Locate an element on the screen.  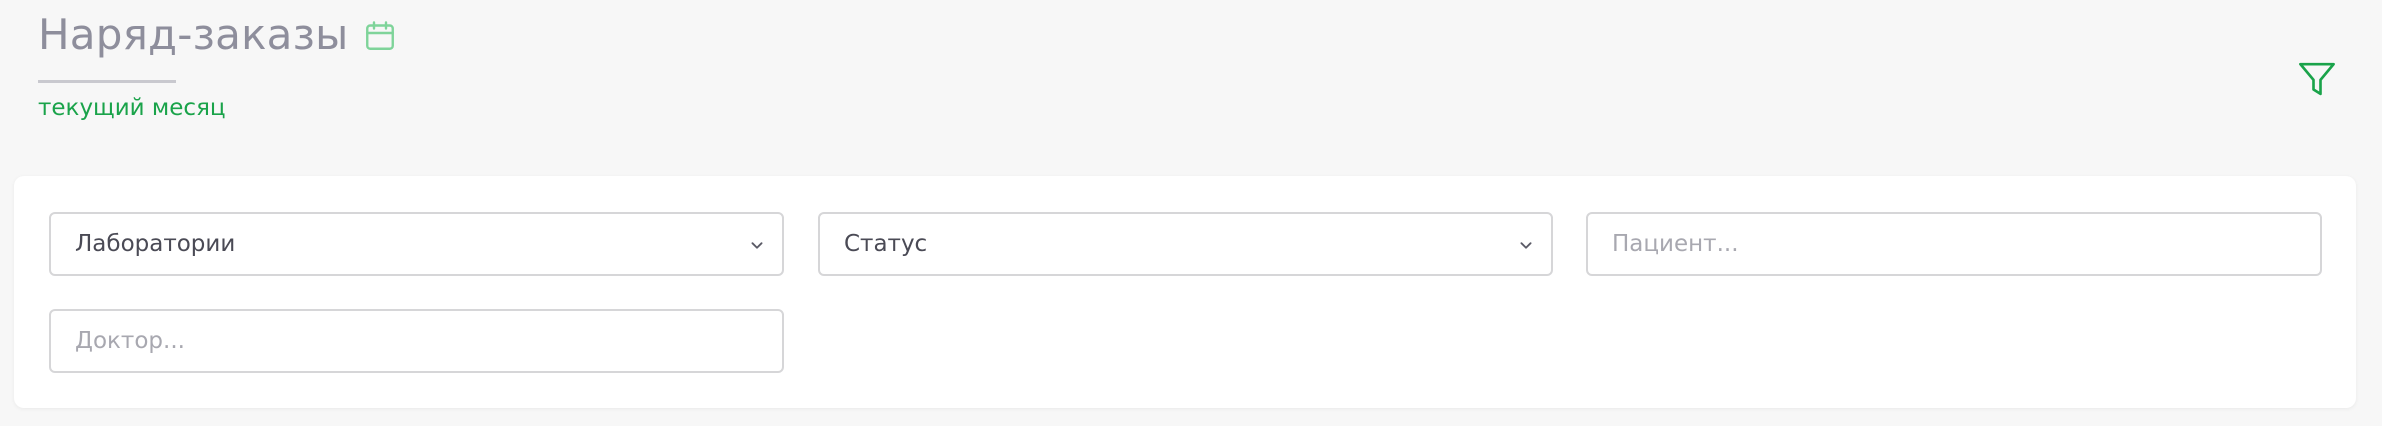
patient-search-input is located at coordinates (1954, 244).